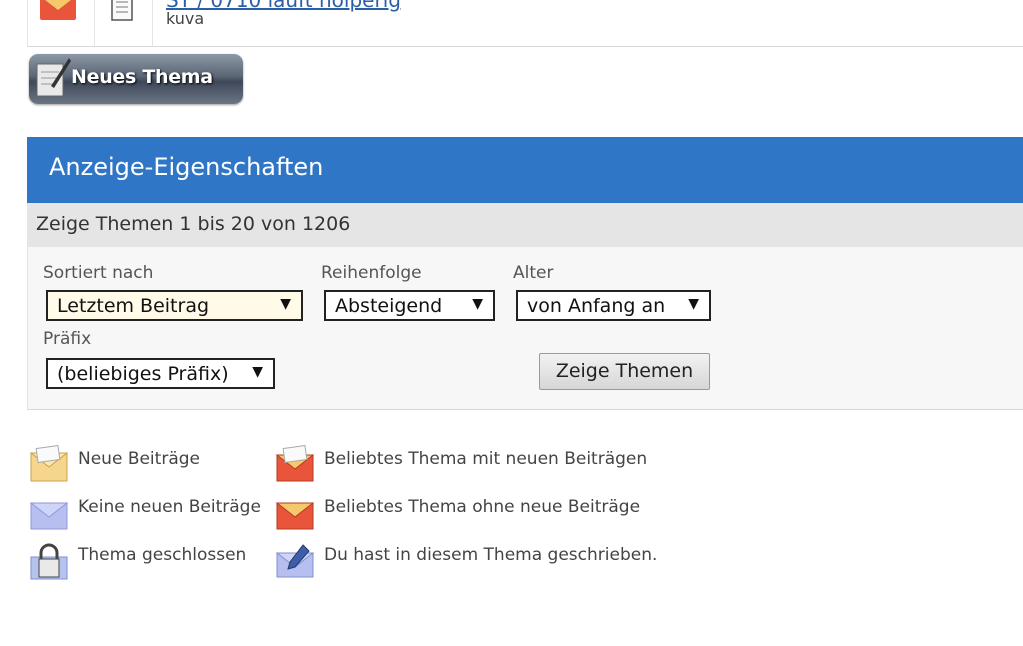 This screenshot has width=1023, height=646. Describe the element at coordinates (58, 10) in the screenshot. I see `hot-thread-icon` at that location.